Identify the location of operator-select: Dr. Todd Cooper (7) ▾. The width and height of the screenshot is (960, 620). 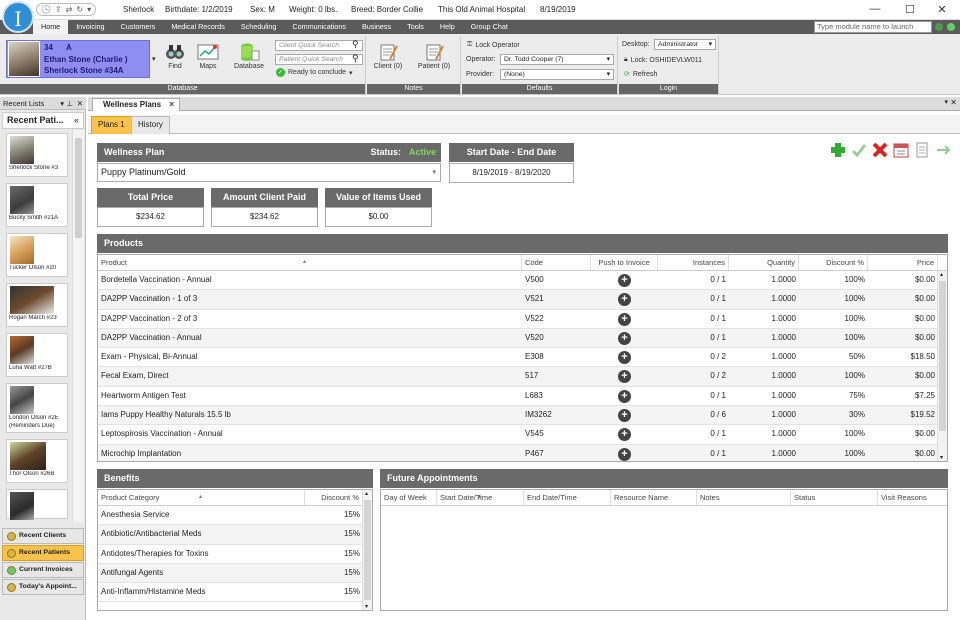
(557, 59).